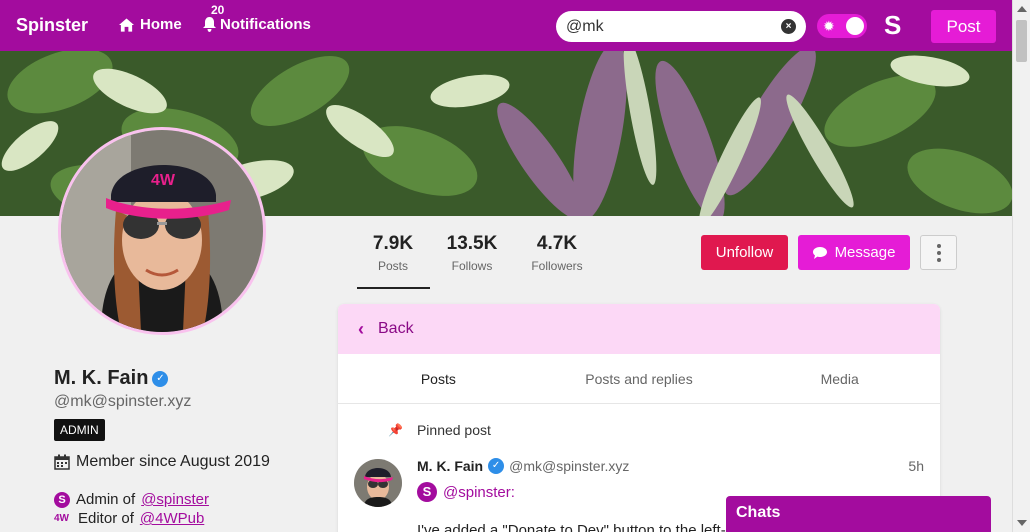  What do you see at coordinates (472, 266) in the screenshot?
I see `stat-follows-label: Follows` at bounding box center [472, 266].